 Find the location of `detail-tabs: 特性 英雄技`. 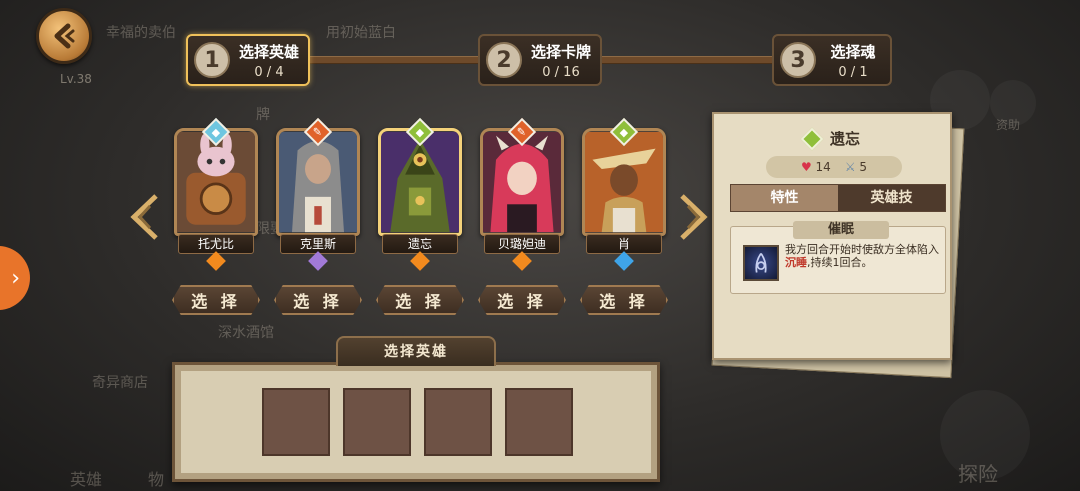

detail-tabs: 特性 英雄技 is located at coordinates (838, 198).